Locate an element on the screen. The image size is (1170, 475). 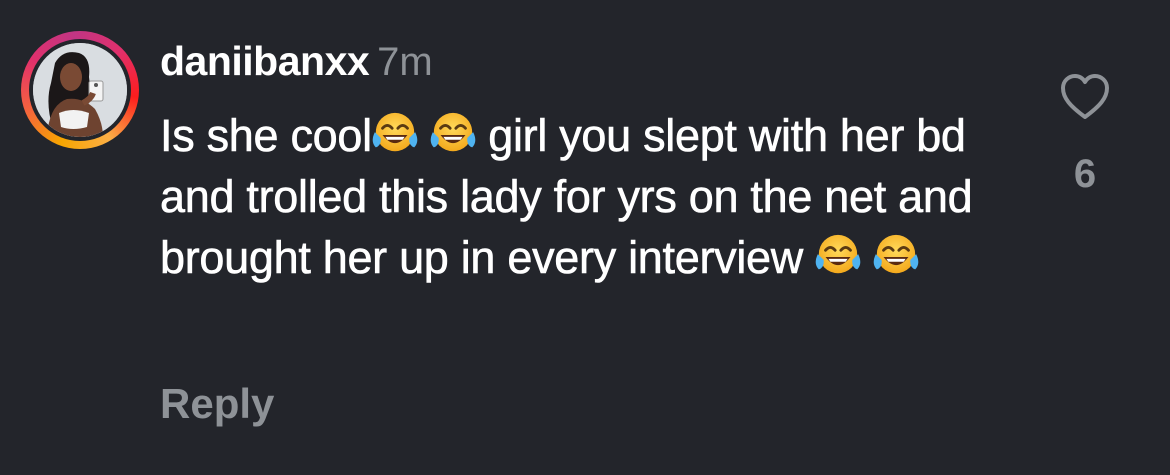
heart-outline-icon is located at coordinates (1085, 96).